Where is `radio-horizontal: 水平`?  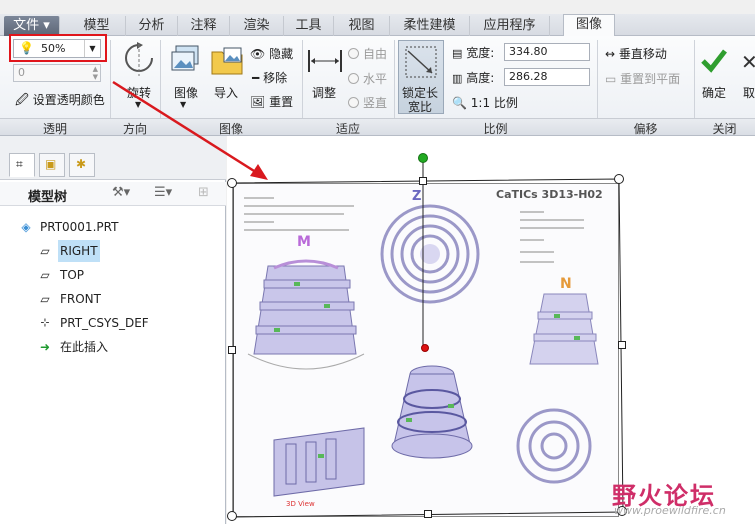 radio-horizontal: 水平 is located at coordinates (367, 78).